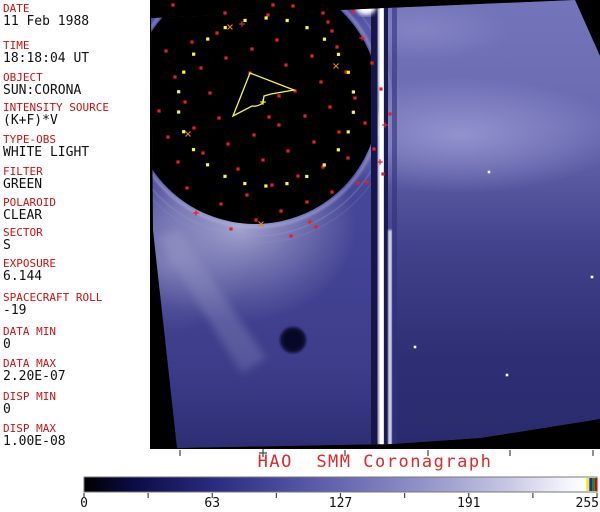  What do you see at coordinates (30, 120) in the screenshot?
I see `field-value: (K+F)*V` at bounding box center [30, 120].